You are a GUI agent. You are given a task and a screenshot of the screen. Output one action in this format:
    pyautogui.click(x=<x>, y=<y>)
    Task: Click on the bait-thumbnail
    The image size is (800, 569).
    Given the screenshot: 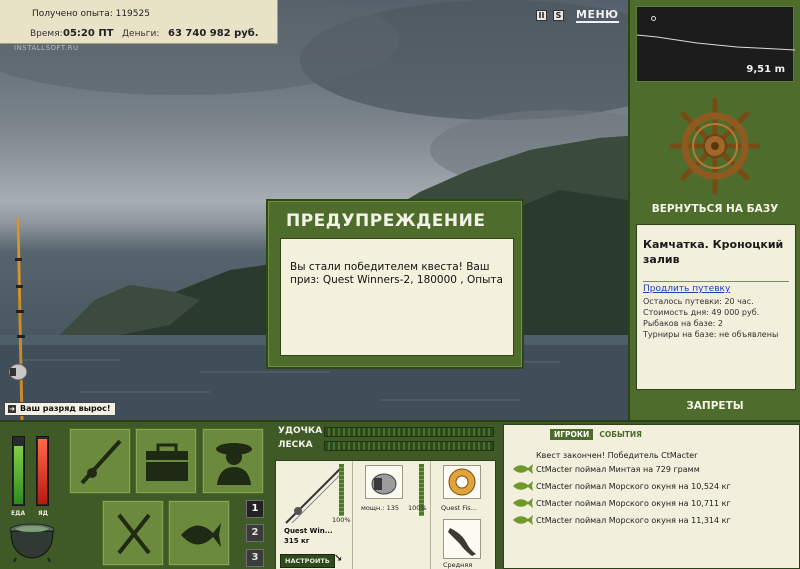 What is the action you would take?
    pyautogui.click(x=462, y=539)
    